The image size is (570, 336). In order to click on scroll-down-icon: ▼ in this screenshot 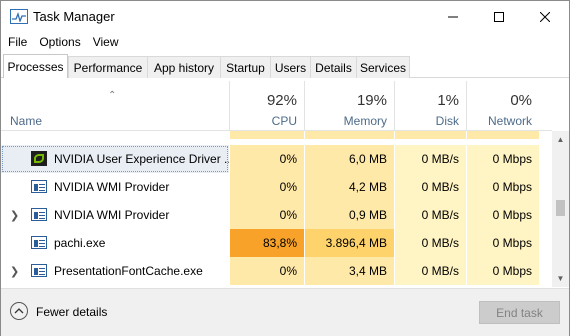, I will do `click(560, 278)`.